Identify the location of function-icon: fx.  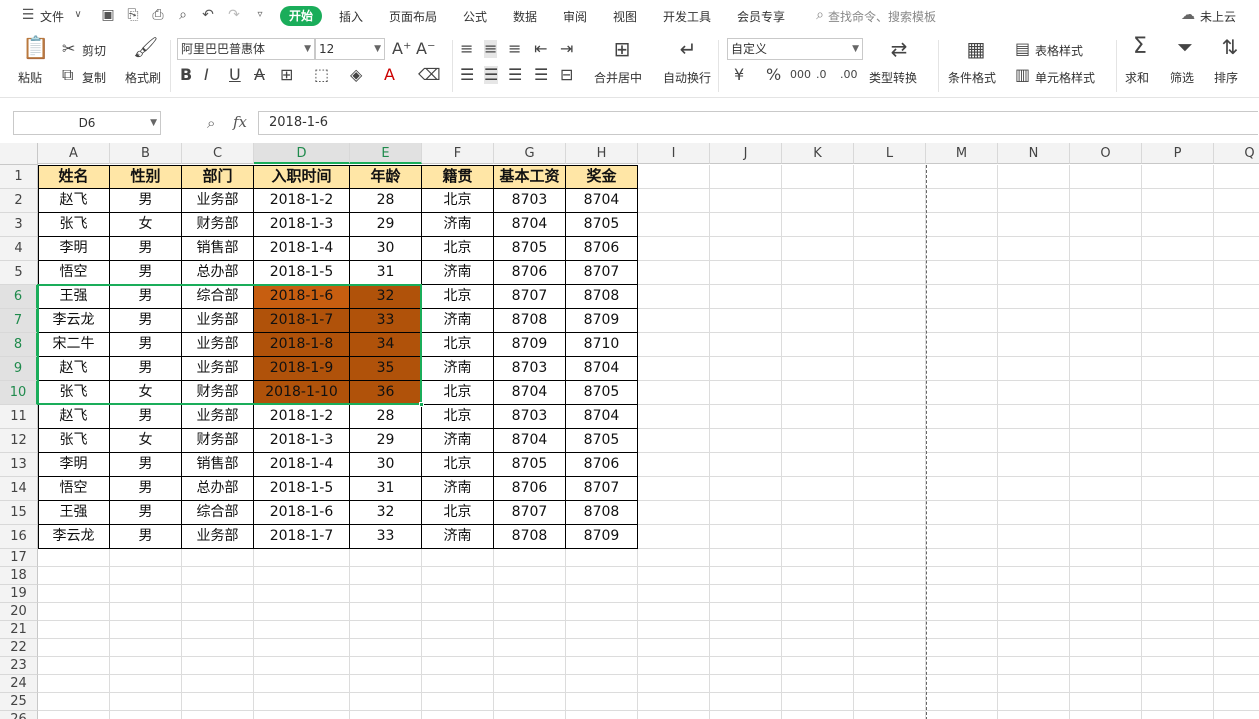
(240, 122).